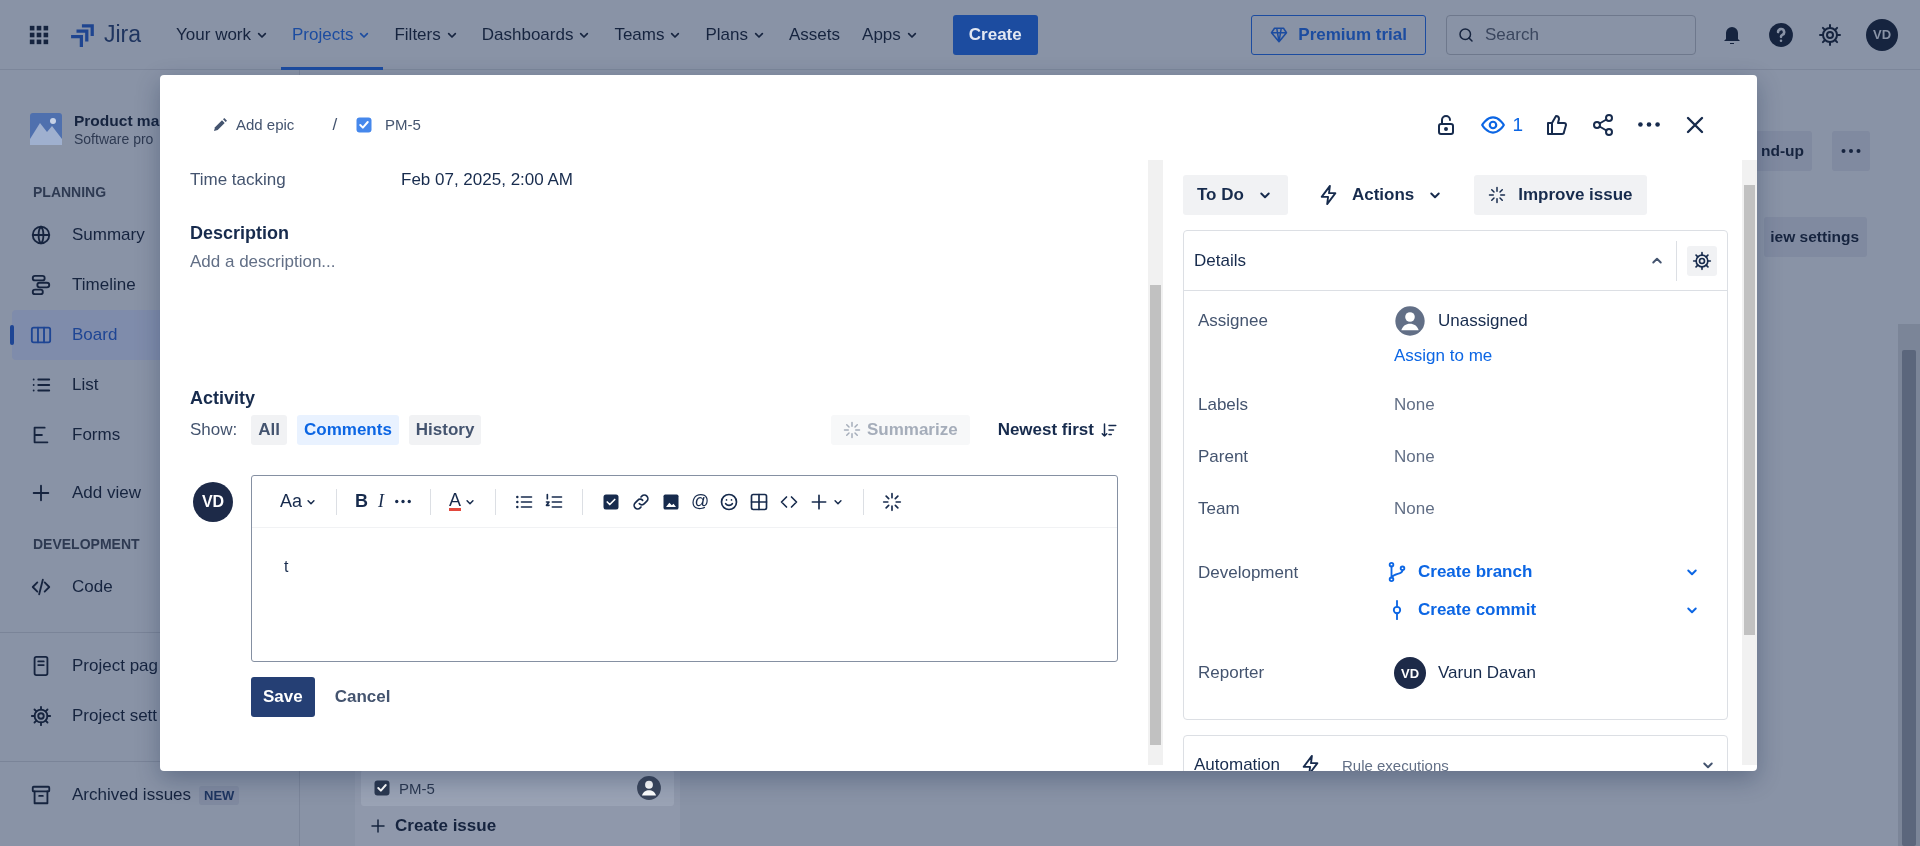 The height and width of the screenshot is (846, 1920). I want to click on app-logo-icon, so click(83, 34).